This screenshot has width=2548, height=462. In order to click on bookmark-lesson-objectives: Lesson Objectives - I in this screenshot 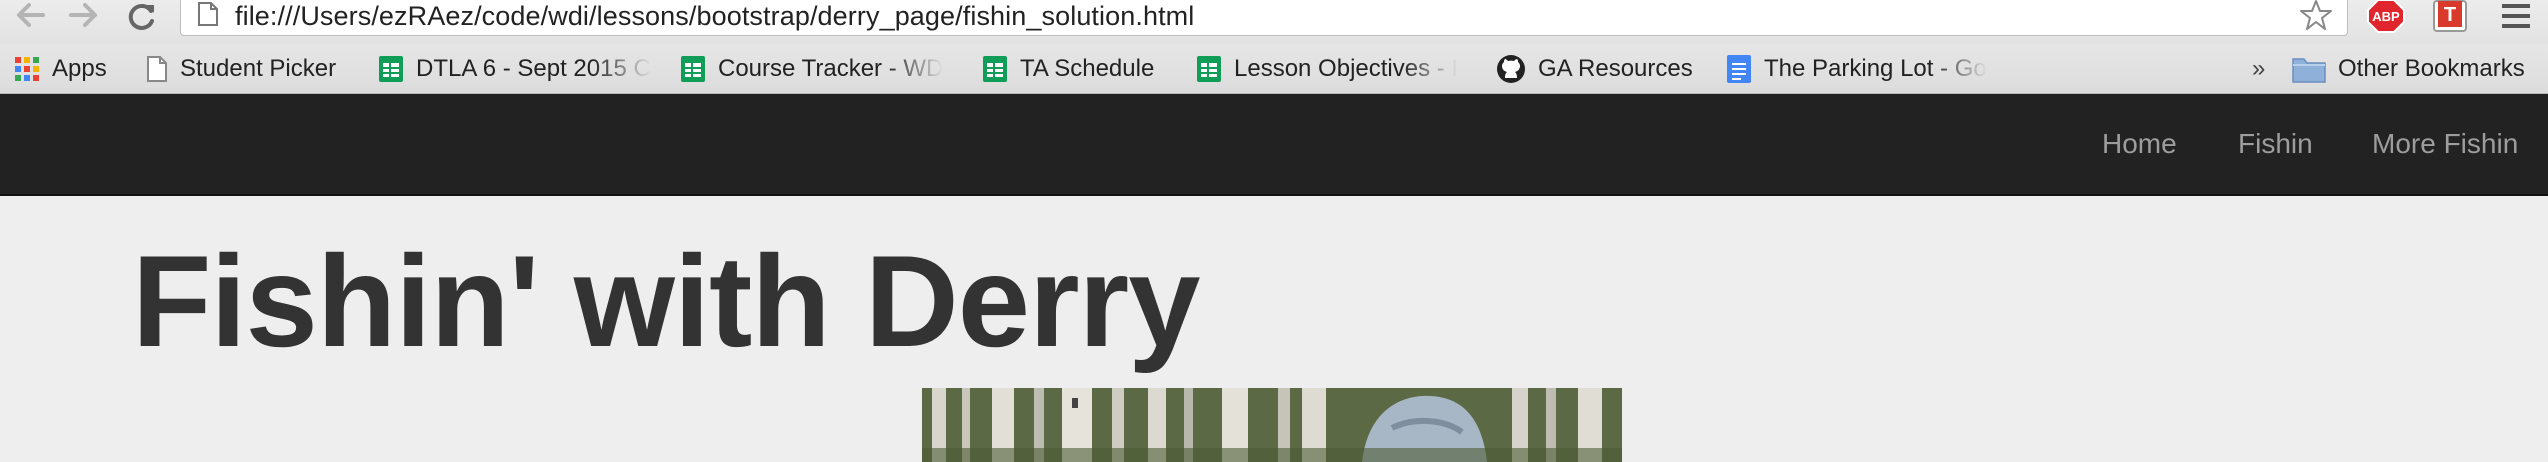, I will do `click(1332, 69)`.